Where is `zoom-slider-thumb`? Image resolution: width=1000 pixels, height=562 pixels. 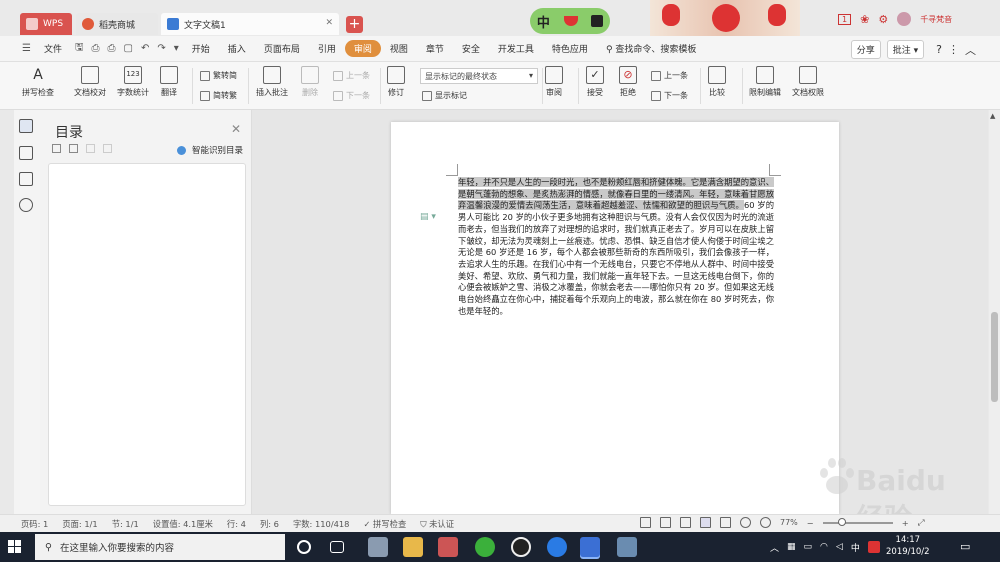
zoom-slider-thumb is located at coordinates (841, 521).